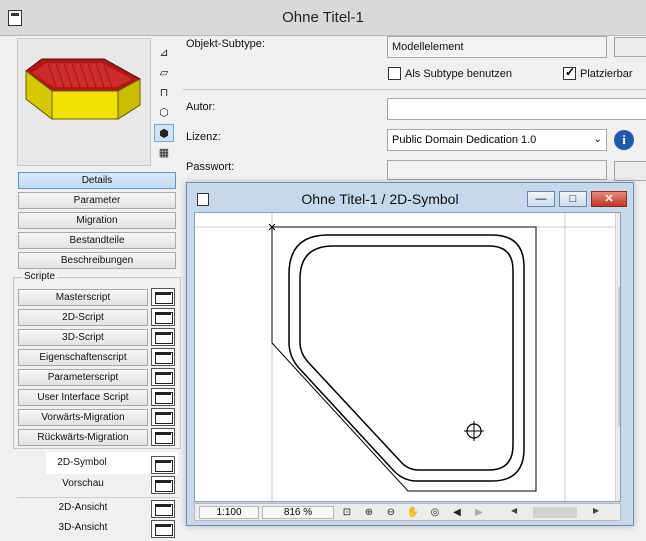  Describe the element at coordinates (83, 297) in the screenshot. I see `masterscript-button: Masterscript` at that location.